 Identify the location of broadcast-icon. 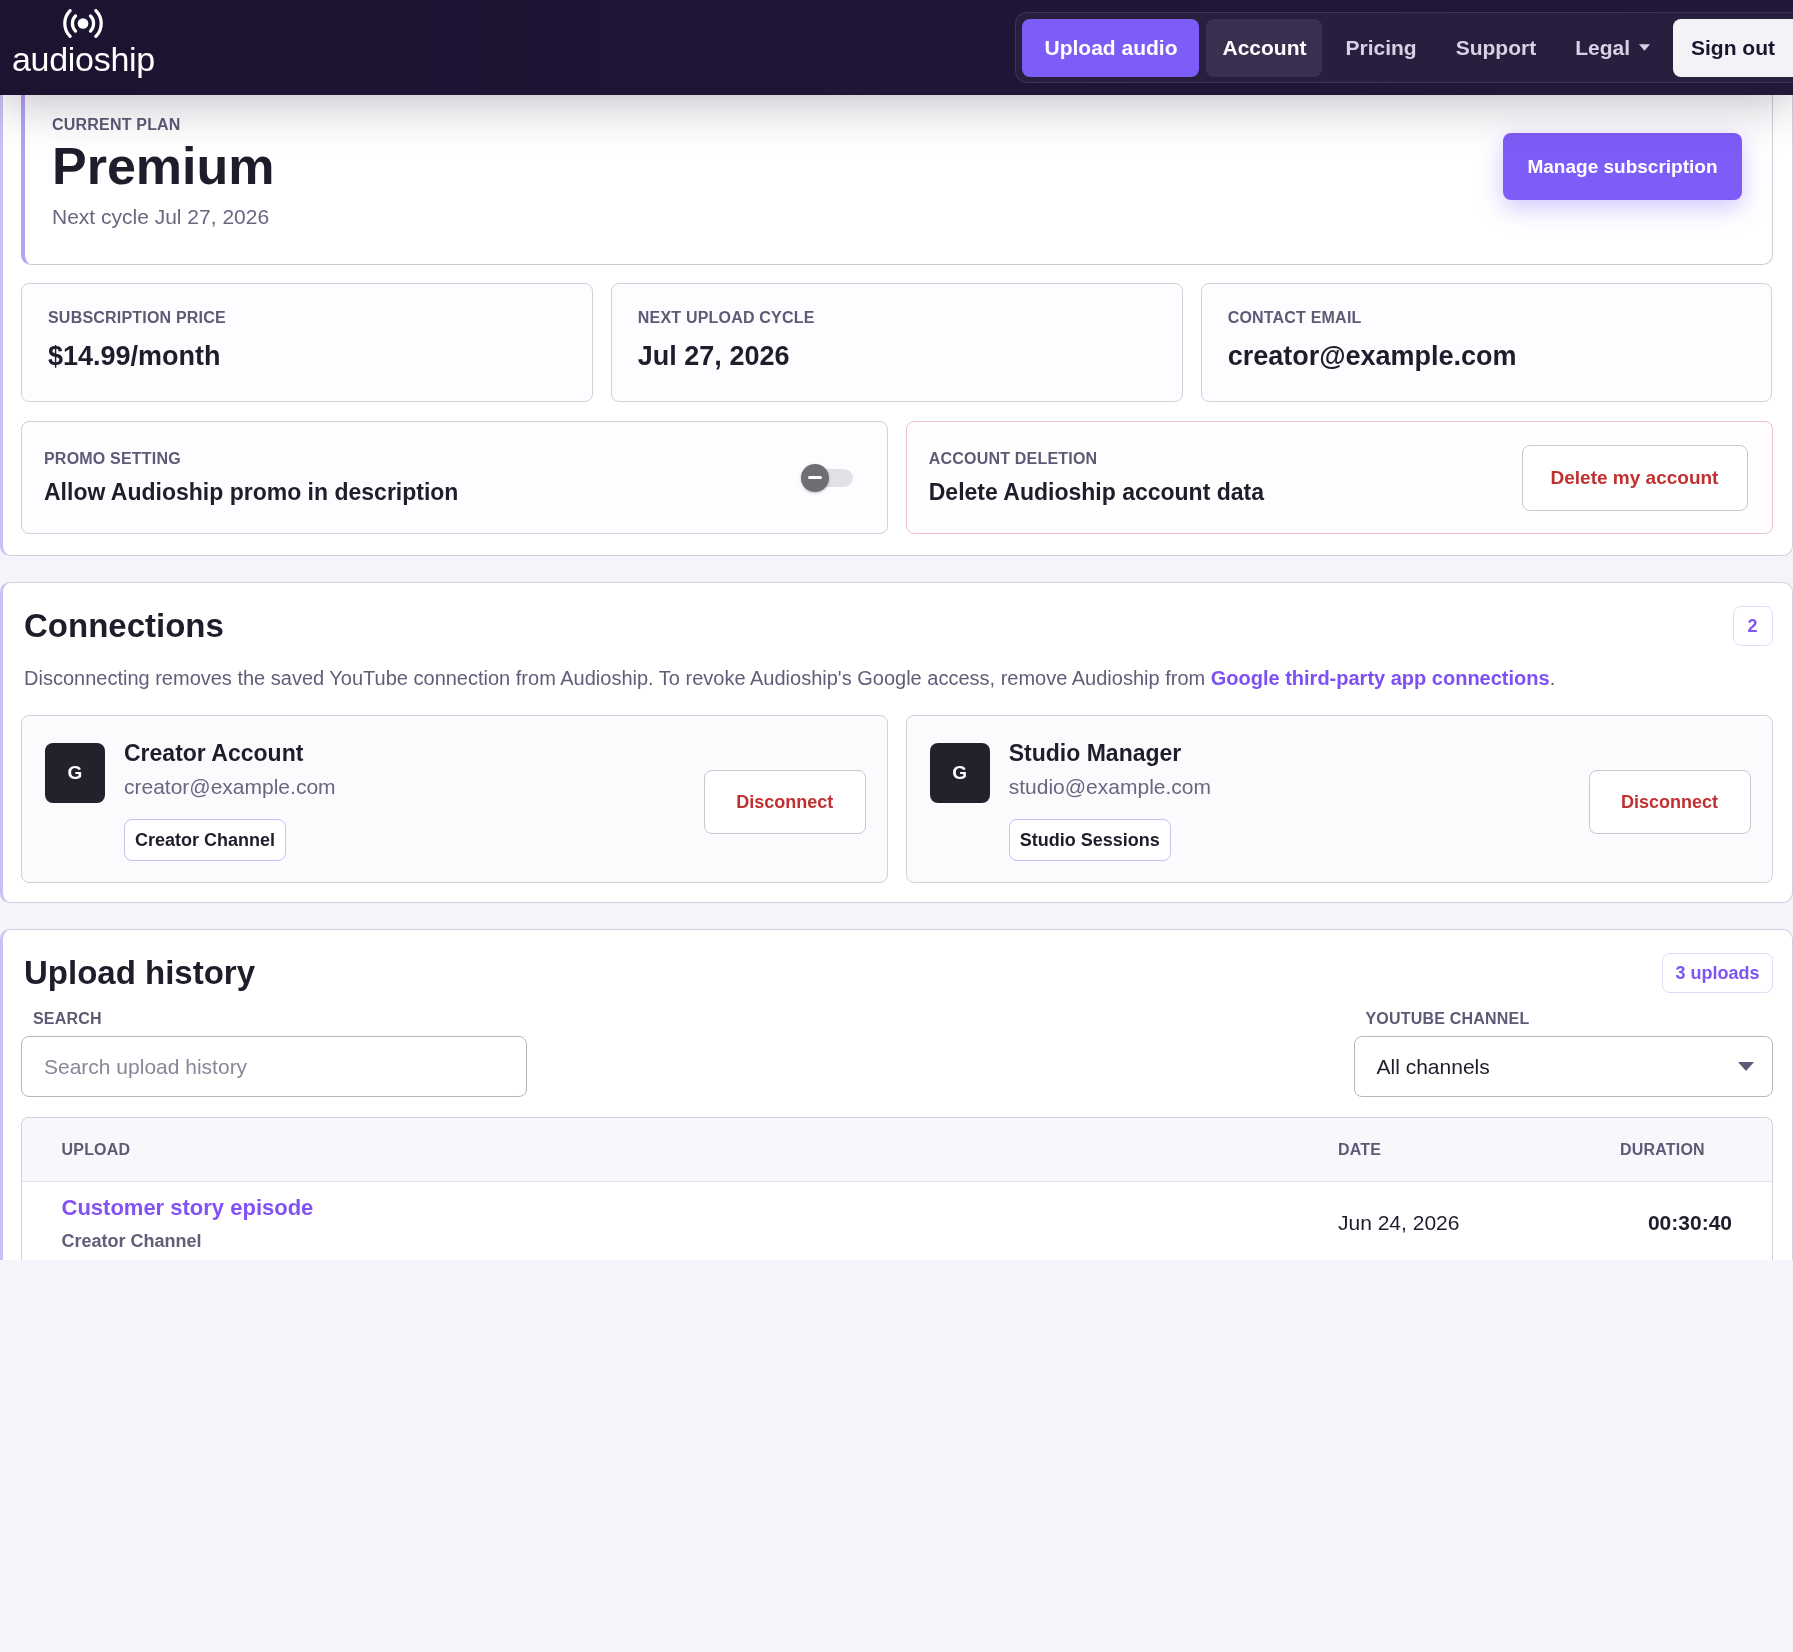
(83, 23).